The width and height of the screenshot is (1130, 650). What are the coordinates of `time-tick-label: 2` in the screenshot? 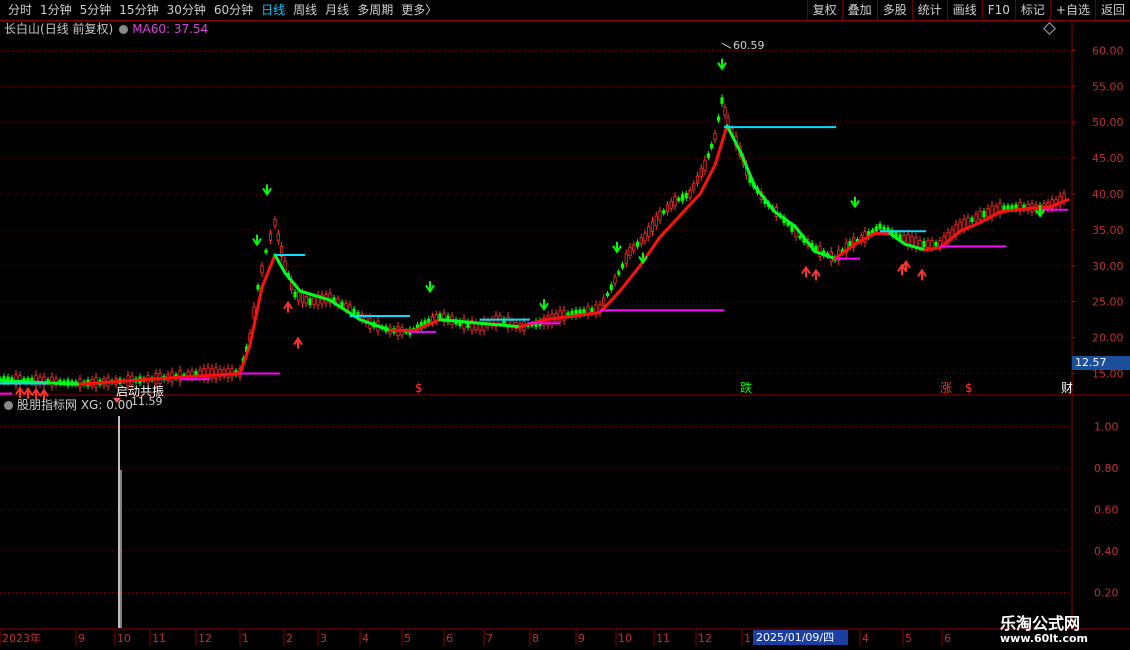 It's located at (289, 638).